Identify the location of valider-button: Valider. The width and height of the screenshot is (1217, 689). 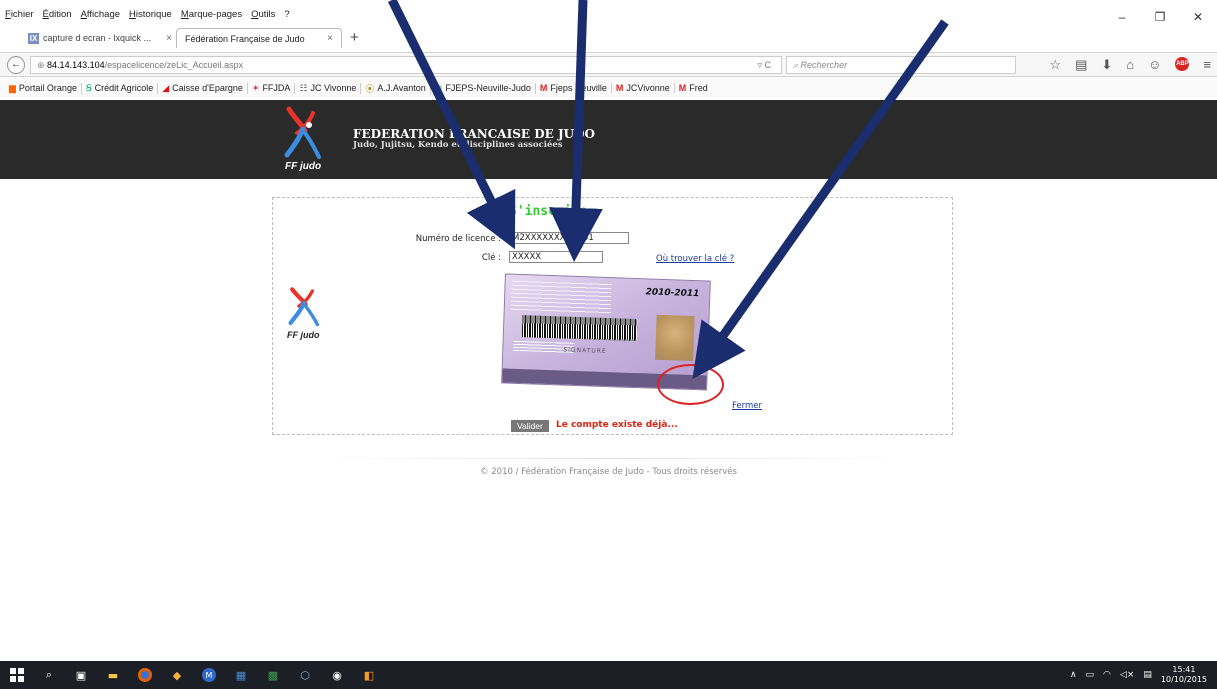
(530, 426).